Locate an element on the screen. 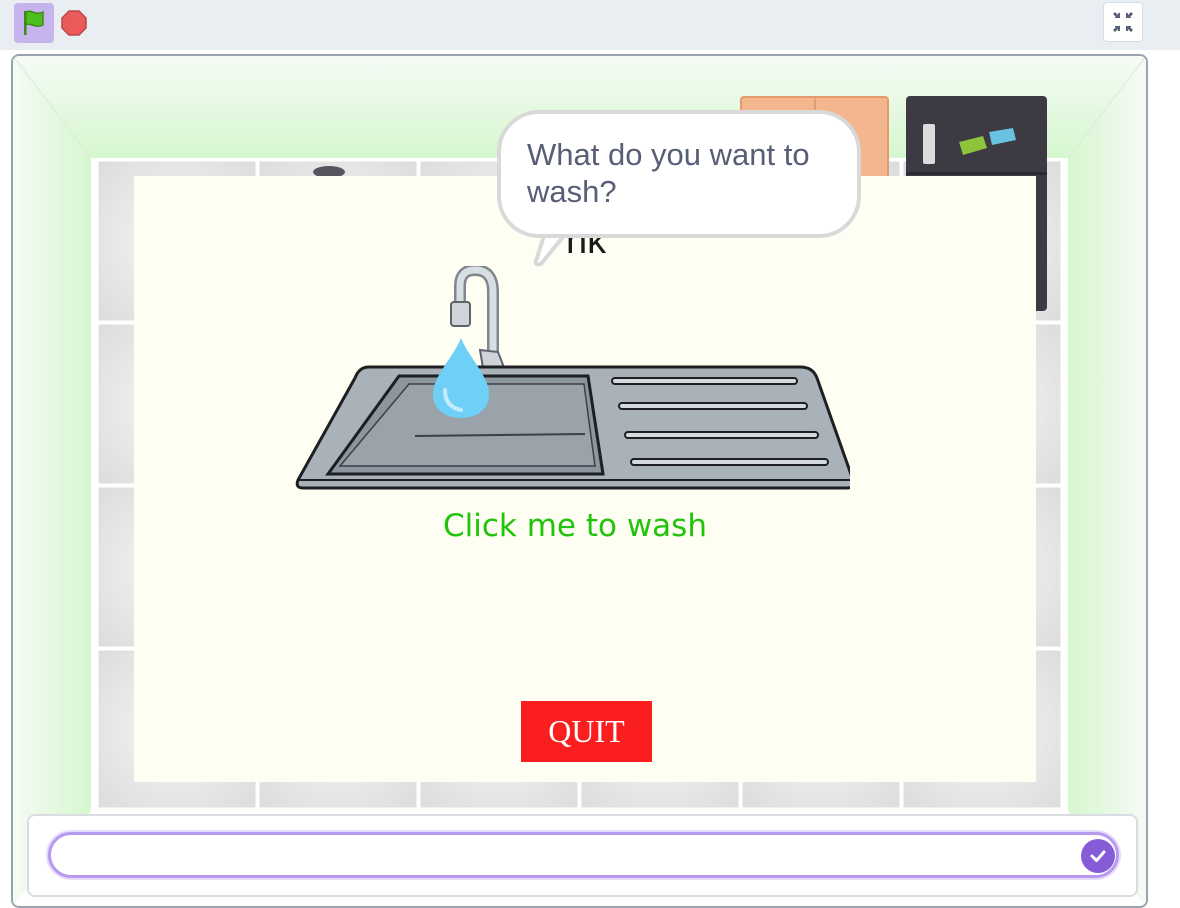 The height and width of the screenshot is (908, 1180). quit-button: QUIT is located at coordinates (586, 731).